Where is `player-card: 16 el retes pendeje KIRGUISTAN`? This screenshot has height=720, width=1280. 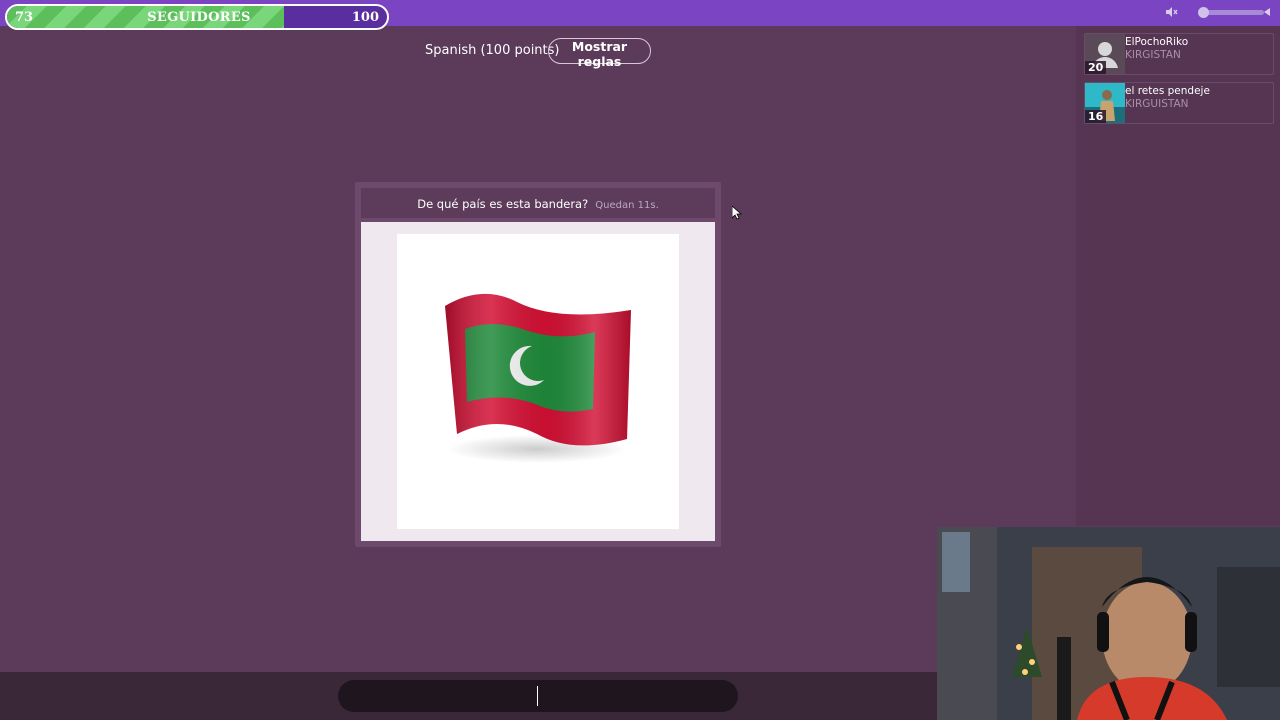
player-card: 16 el retes pendeje KIRGUISTAN is located at coordinates (1179, 103).